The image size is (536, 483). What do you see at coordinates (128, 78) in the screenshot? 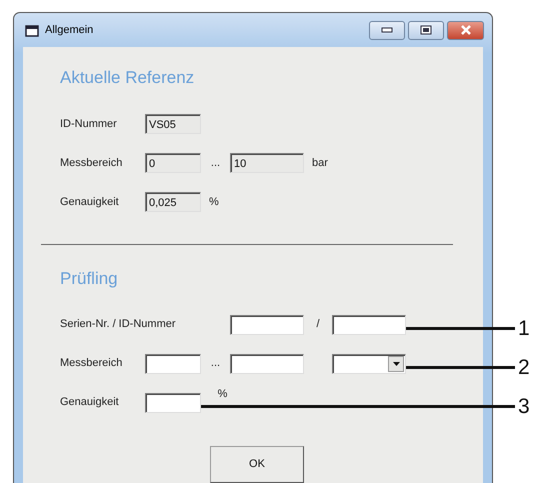
I see `section-heading: Aktuelle Referenz` at bounding box center [128, 78].